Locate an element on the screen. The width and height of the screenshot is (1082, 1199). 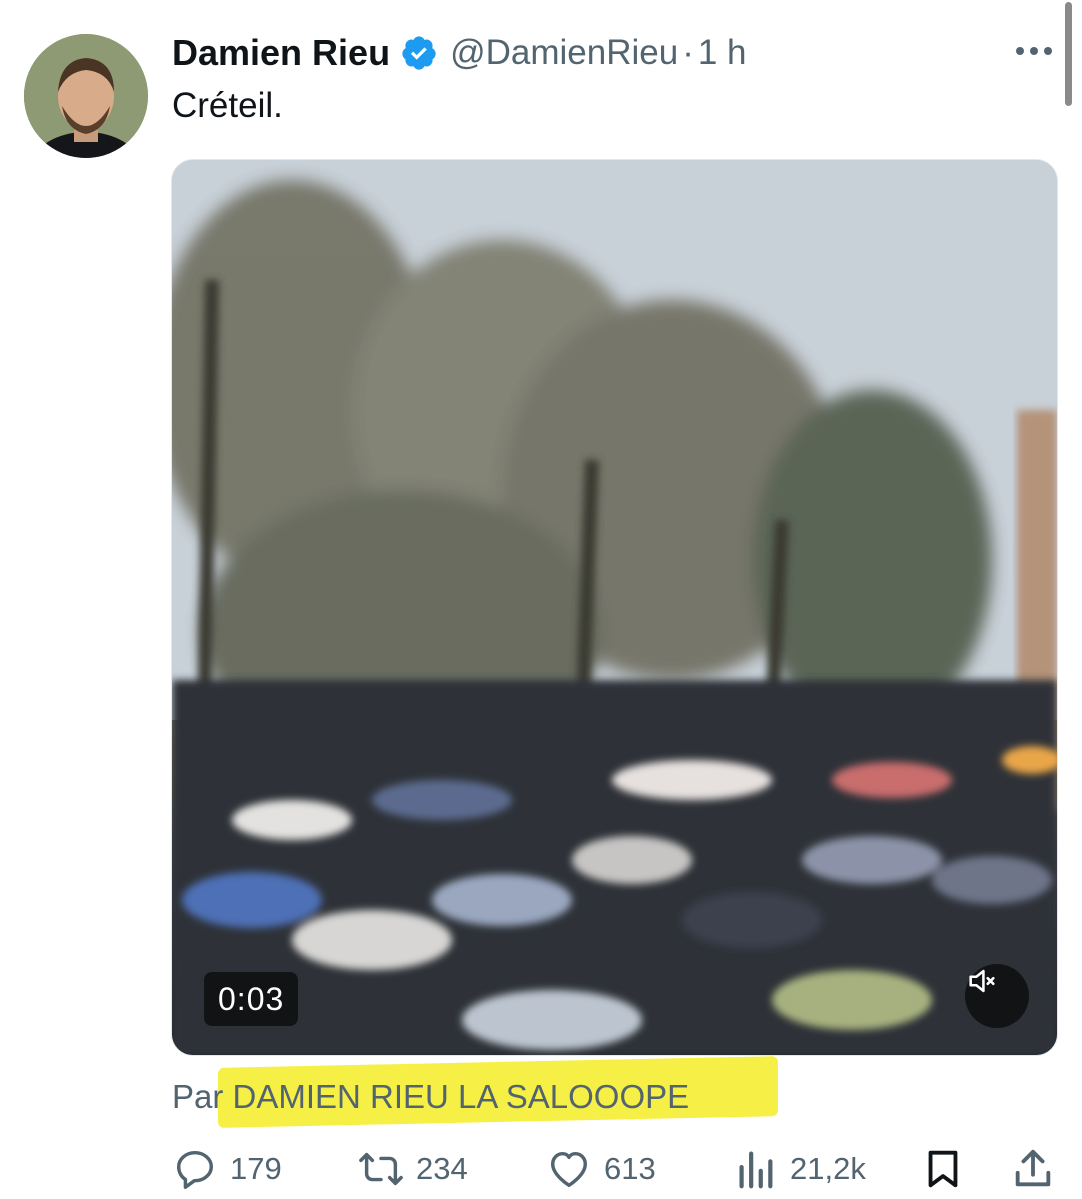
tweet-text: Créteil. is located at coordinates (227, 105).